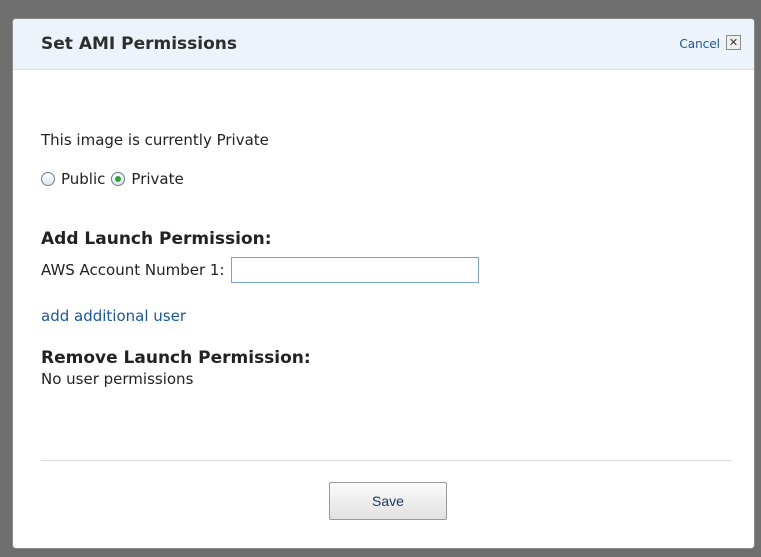  I want to click on account-number-row: AWS Account Number 1:, so click(260, 270).